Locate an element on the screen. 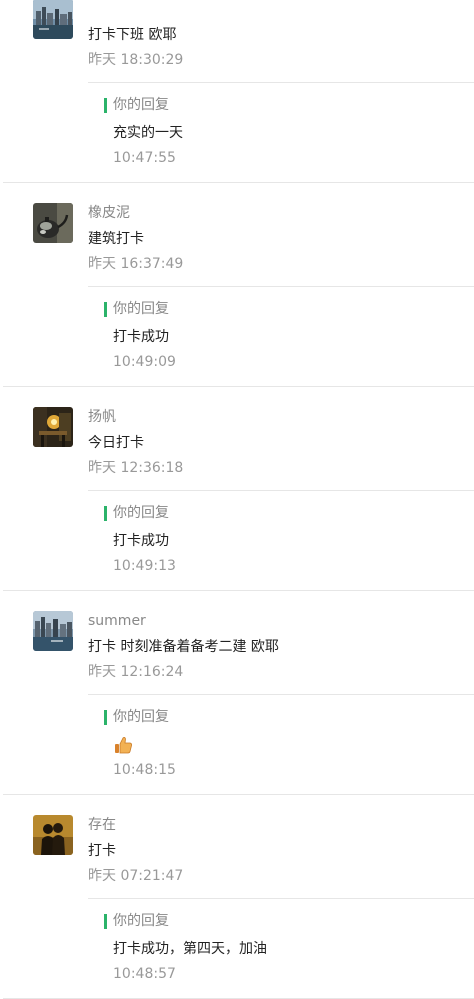 This screenshot has width=474, height=999. thumbs-up-icon is located at coordinates (123, 745).